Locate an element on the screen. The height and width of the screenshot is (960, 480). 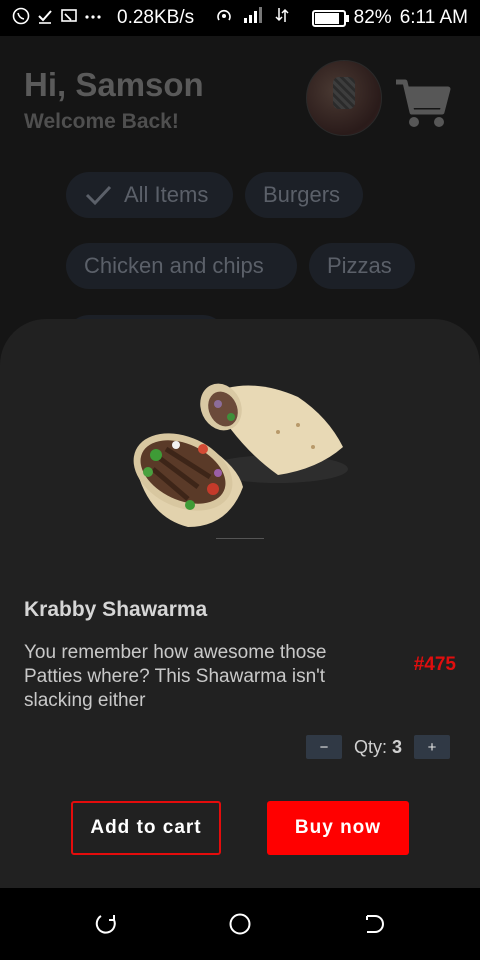
decrease-qty-button: − is located at coordinates (323, 747).